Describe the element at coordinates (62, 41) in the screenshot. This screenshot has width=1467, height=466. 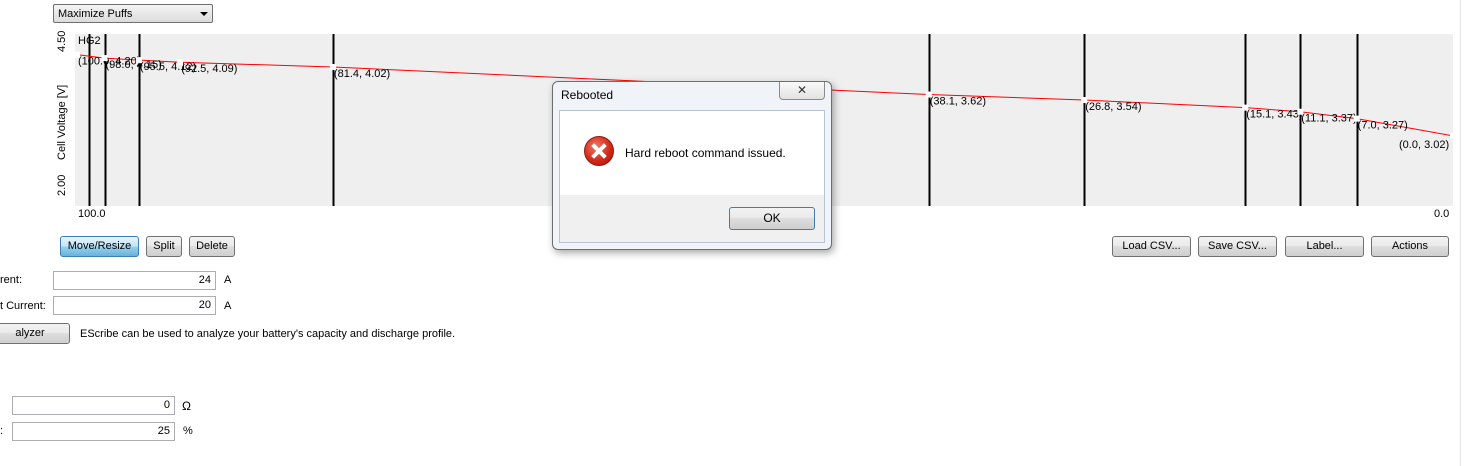
I see `y-tick-top: 4.50` at that location.